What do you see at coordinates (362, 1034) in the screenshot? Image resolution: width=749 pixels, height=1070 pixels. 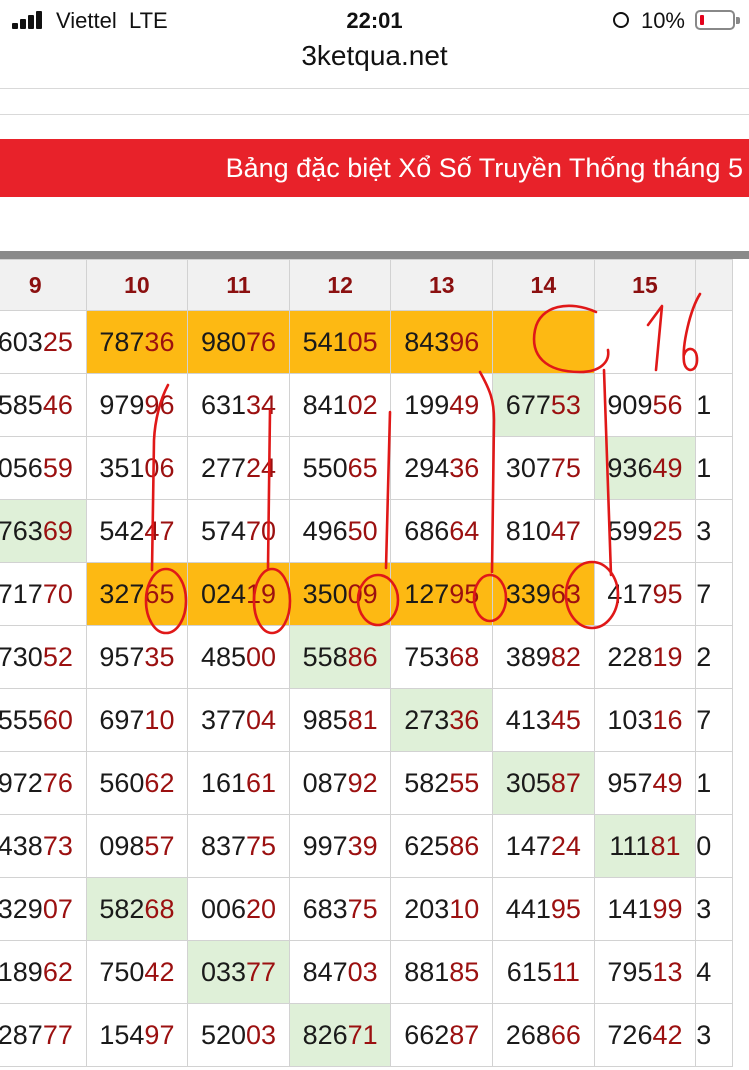 I see `result-last-two: 71` at bounding box center [362, 1034].